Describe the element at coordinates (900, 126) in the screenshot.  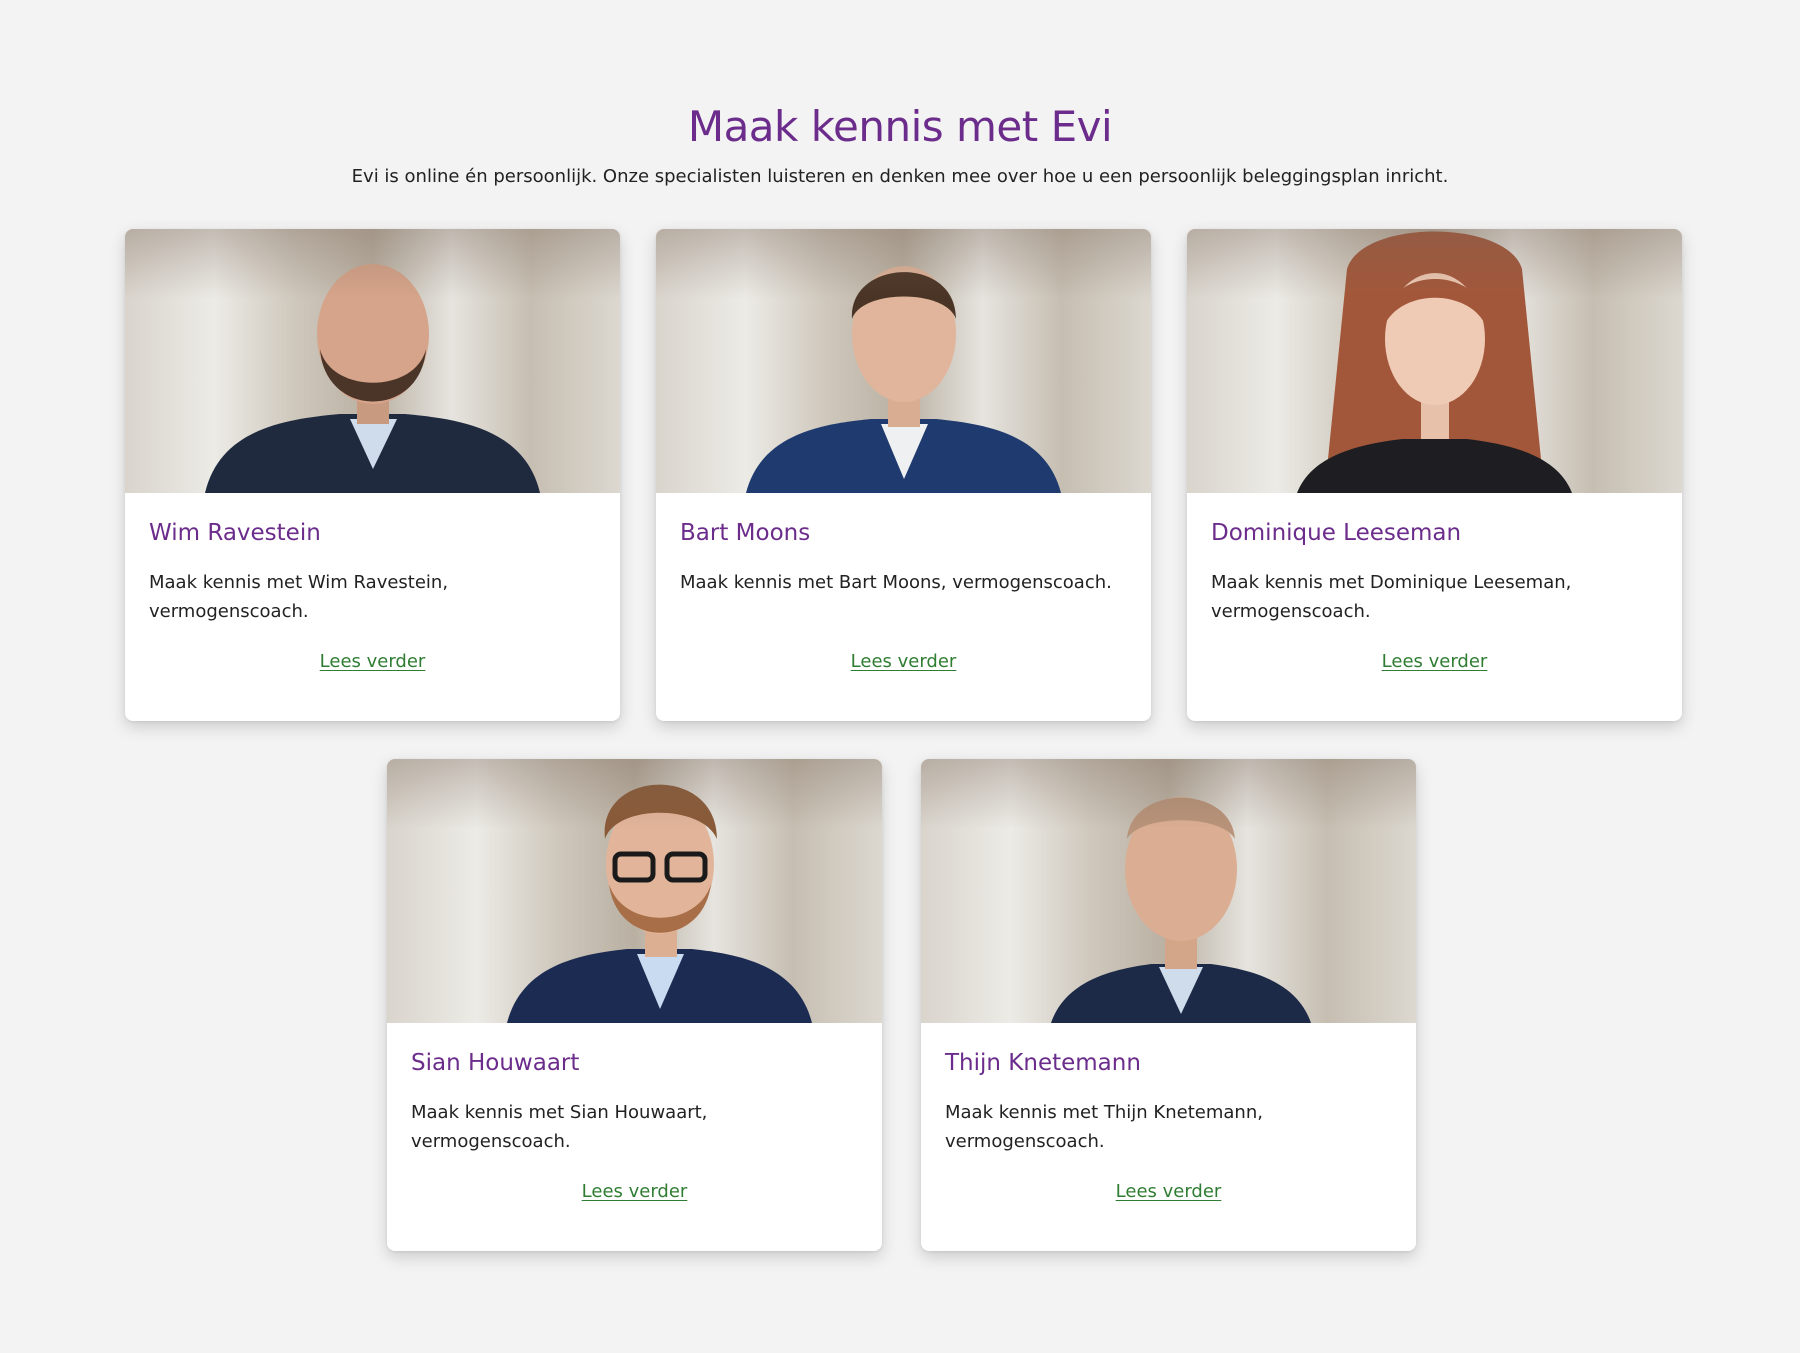
I see `section-title: Maak kennis met Evi` at that location.